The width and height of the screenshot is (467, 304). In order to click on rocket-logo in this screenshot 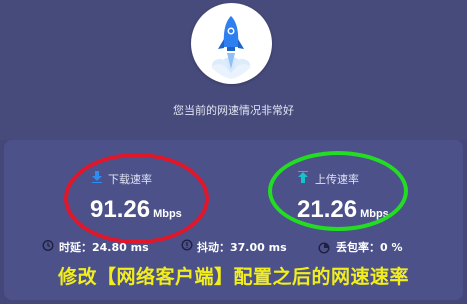, I will do `click(231, 43)`.